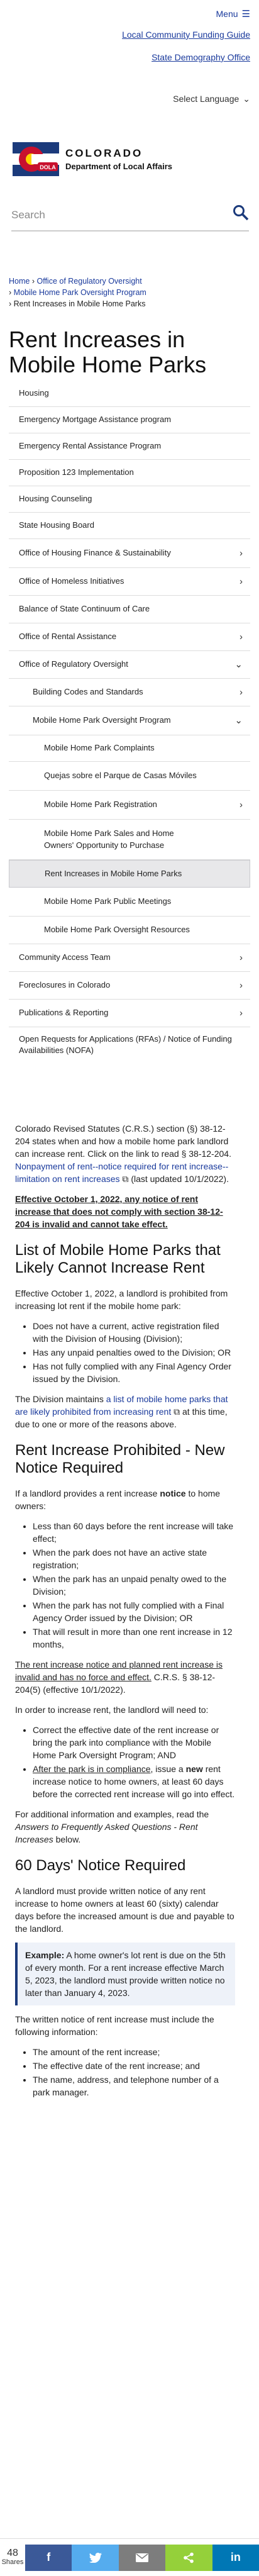 This screenshot has width=259, height=2576. What do you see at coordinates (129, 665) in the screenshot?
I see `nav-item-regulatory-oversight: Office of Regulatory Oversight ⌄` at bounding box center [129, 665].